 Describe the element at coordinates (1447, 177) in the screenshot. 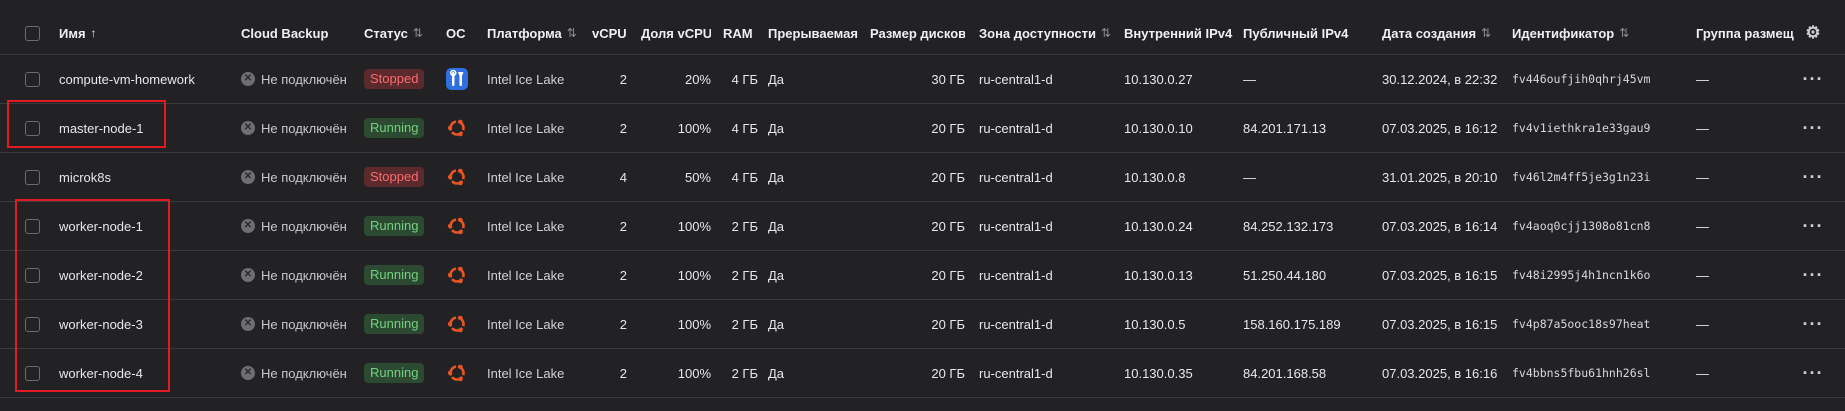

I see `cell-created: 31.01.2025, в 20:10` at that location.